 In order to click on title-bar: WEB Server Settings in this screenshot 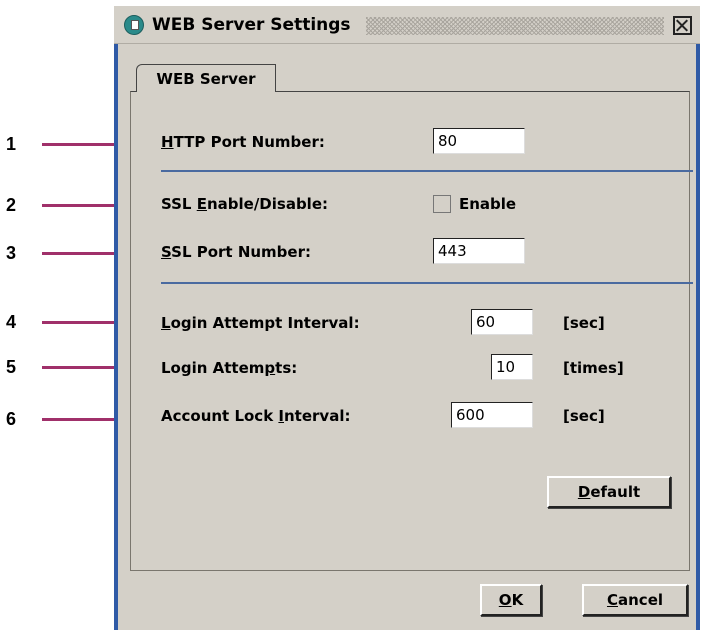, I will do `click(407, 25)`.